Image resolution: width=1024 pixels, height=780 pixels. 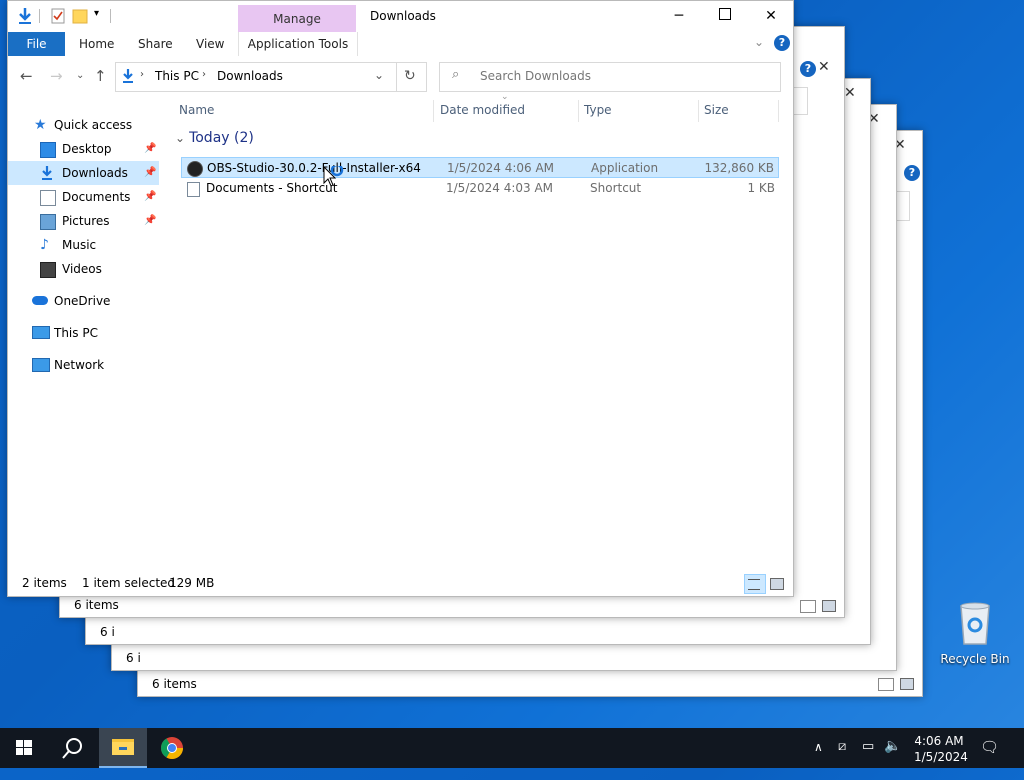 I want to click on recycle-bin-shortcut: Recycle Bin, so click(x=975, y=633).